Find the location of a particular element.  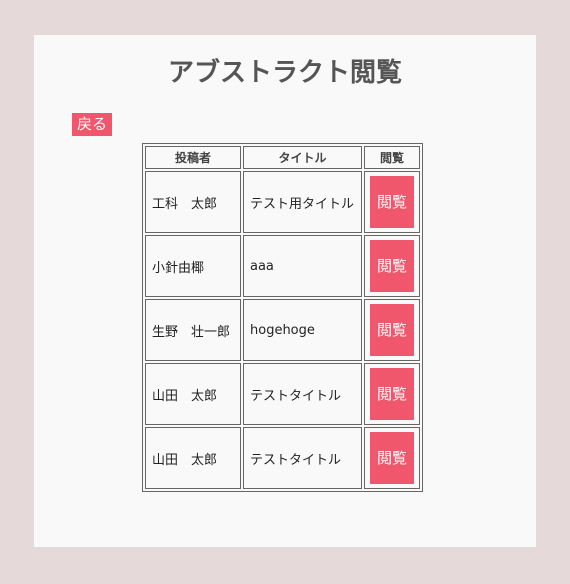

header-author: 投稿者 is located at coordinates (193, 157).